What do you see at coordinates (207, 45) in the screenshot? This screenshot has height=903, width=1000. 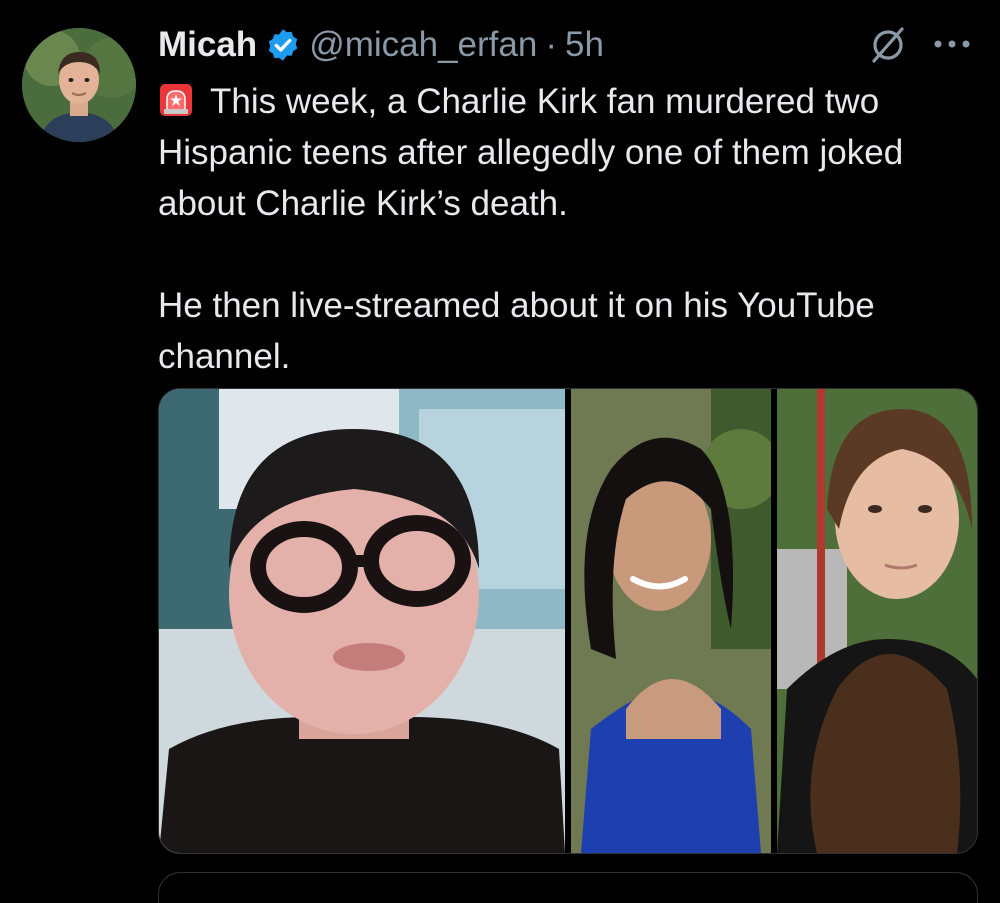 I see `author-name: Micah` at bounding box center [207, 45].